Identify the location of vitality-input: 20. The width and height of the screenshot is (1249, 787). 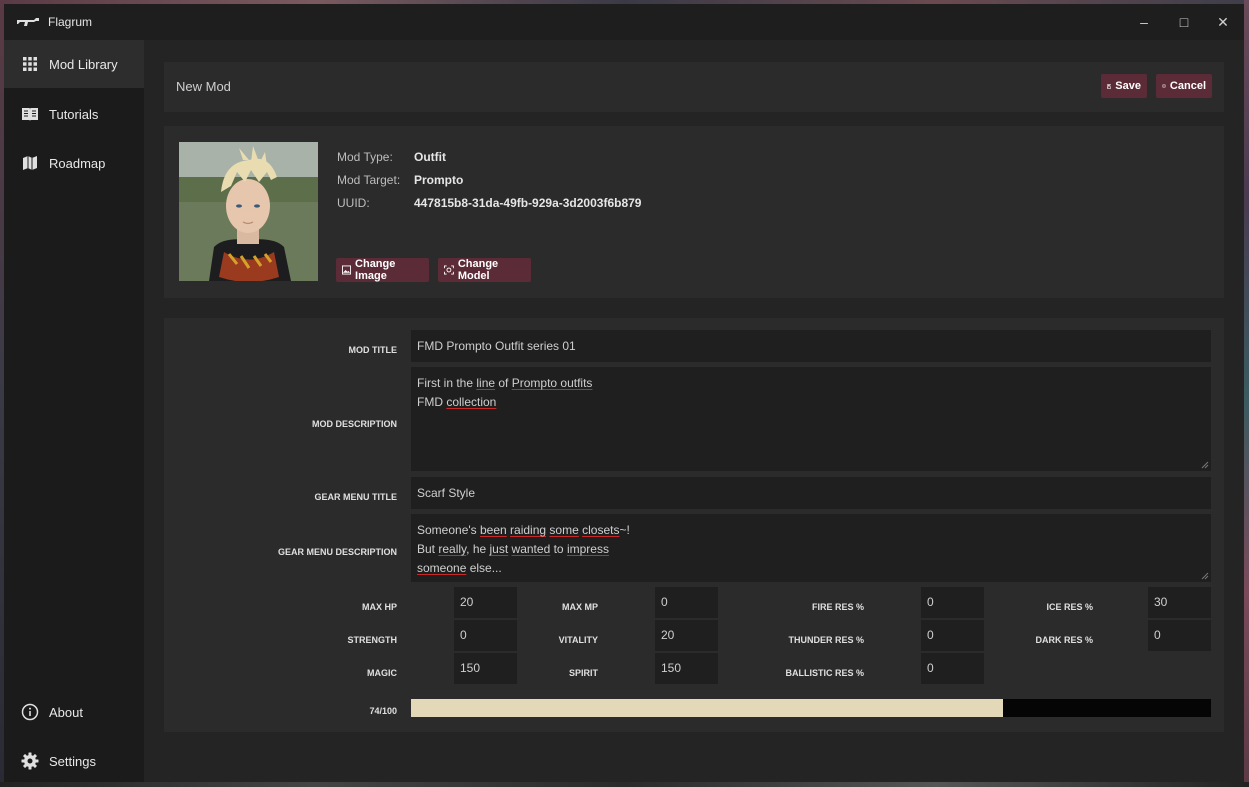
(686, 635).